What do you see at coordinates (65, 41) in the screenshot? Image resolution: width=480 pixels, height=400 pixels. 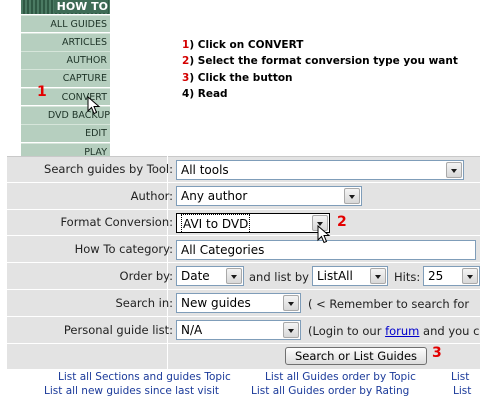 I see `menu-item-articles: ARTICLES` at bounding box center [65, 41].